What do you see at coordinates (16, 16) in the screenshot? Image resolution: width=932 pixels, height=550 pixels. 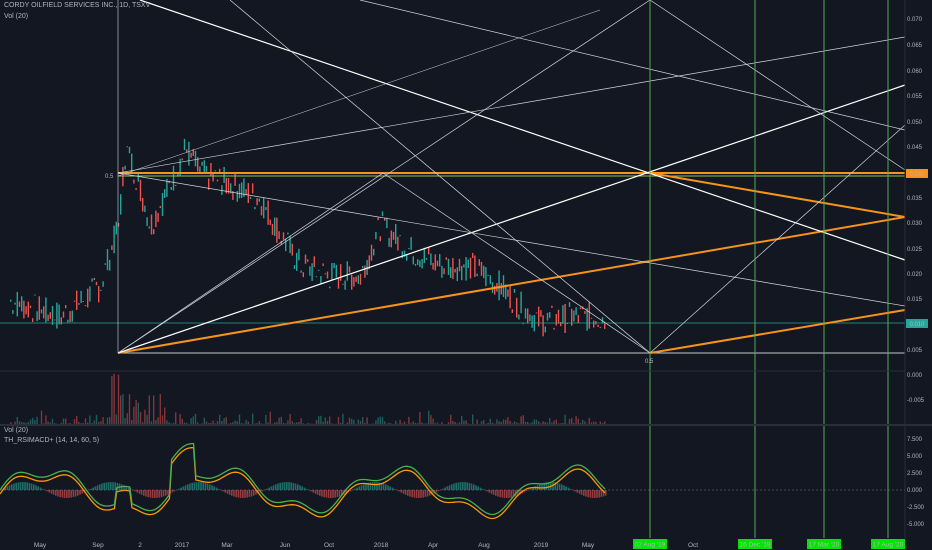 I see `volume-legend: Vol (20)` at bounding box center [16, 16].